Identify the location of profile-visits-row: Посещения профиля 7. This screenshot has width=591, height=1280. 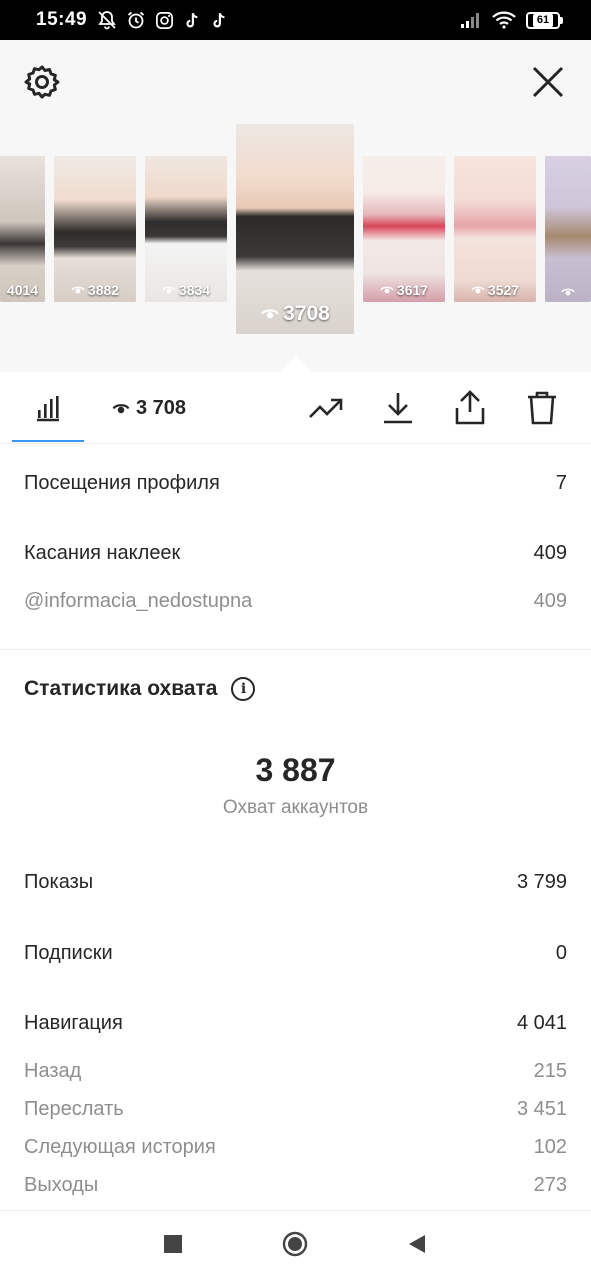
(295, 483).